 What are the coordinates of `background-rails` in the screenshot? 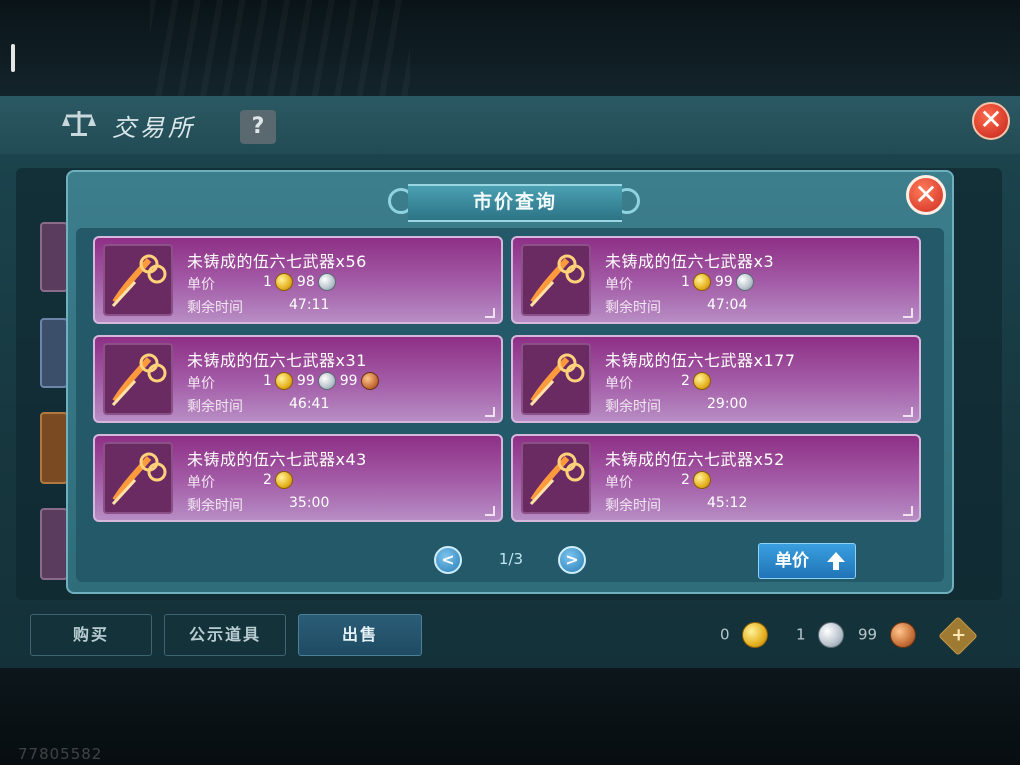 It's located at (280, 48).